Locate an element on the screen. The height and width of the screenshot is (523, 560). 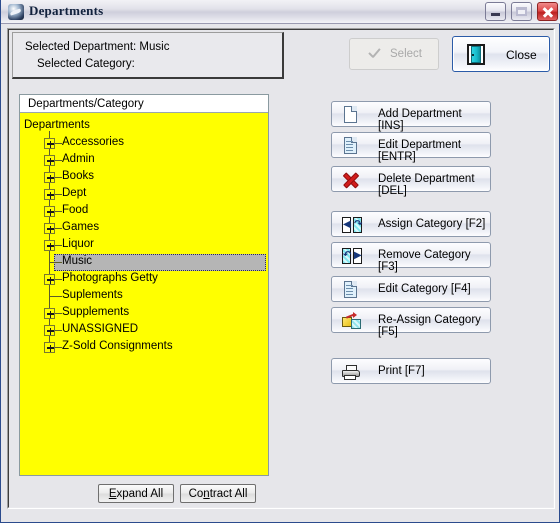
tree-node: Dept is located at coordinates (144, 194).